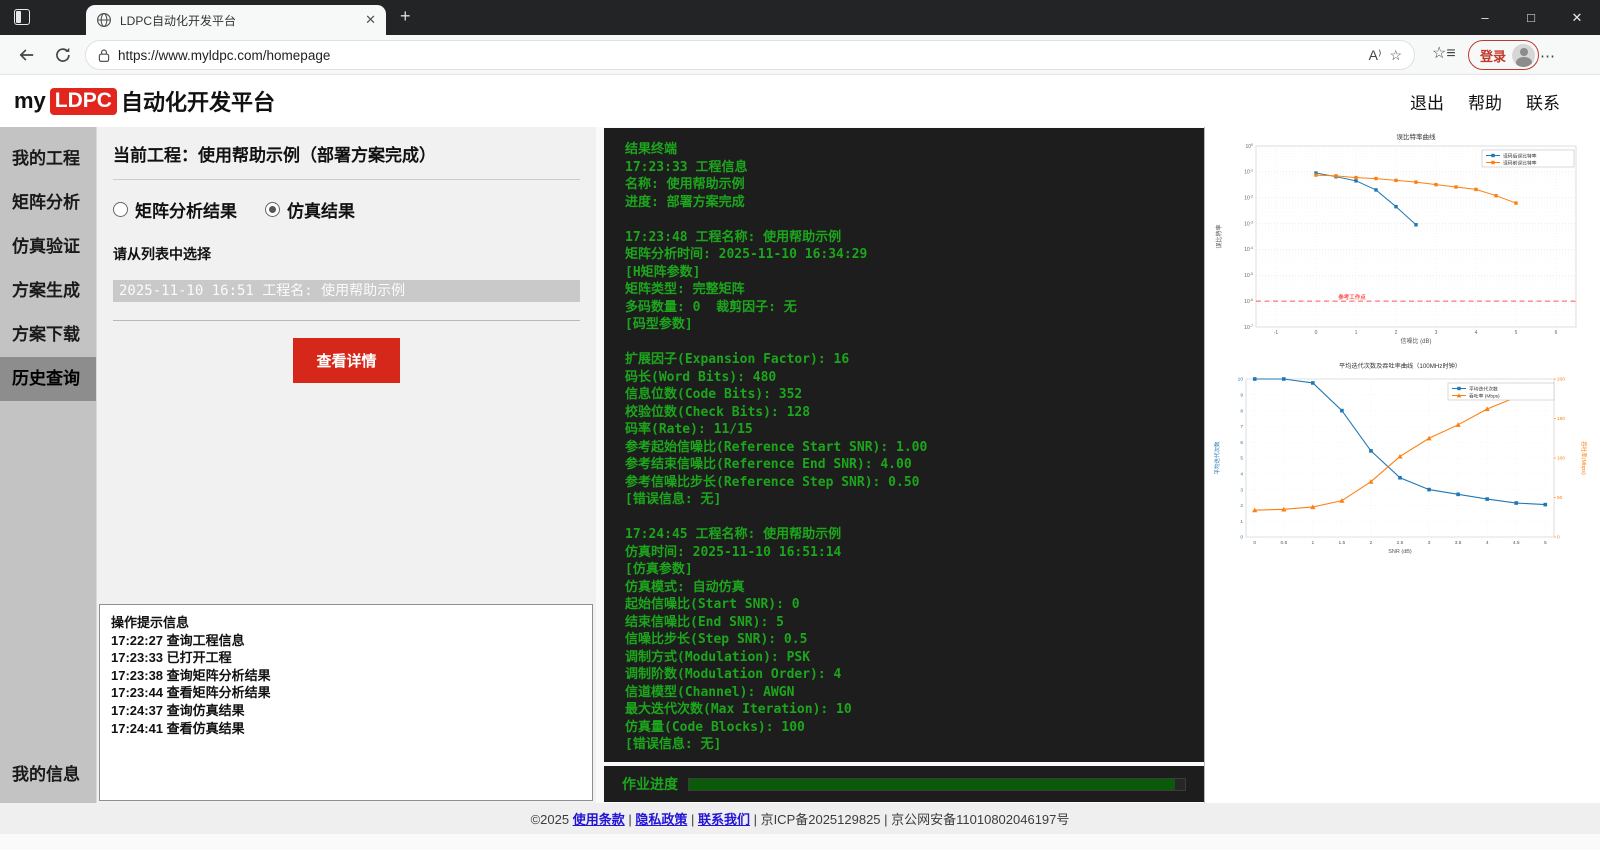 The width and height of the screenshot is (1600, 850). Describe the element at coordinates (1241, 396) in the screenshot. I see `svg-text: 9` at that location.